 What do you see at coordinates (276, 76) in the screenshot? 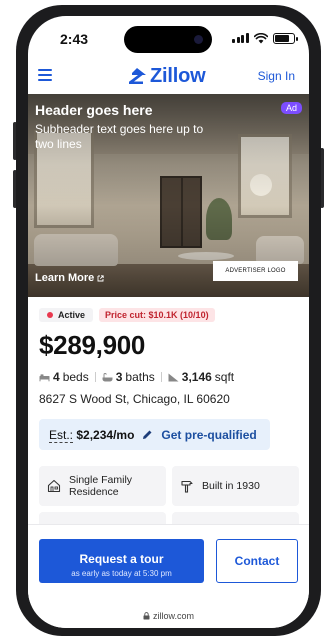
I see `sign-in-link: Sign In` at bounding box center [276, 76].